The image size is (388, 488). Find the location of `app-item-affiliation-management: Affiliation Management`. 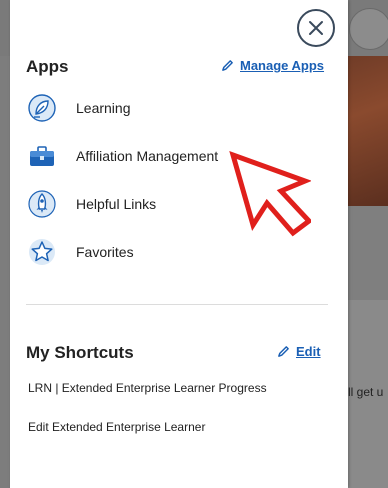

app-item-affiliation-management: Affiliation Management is located at coordinates (122, 156).